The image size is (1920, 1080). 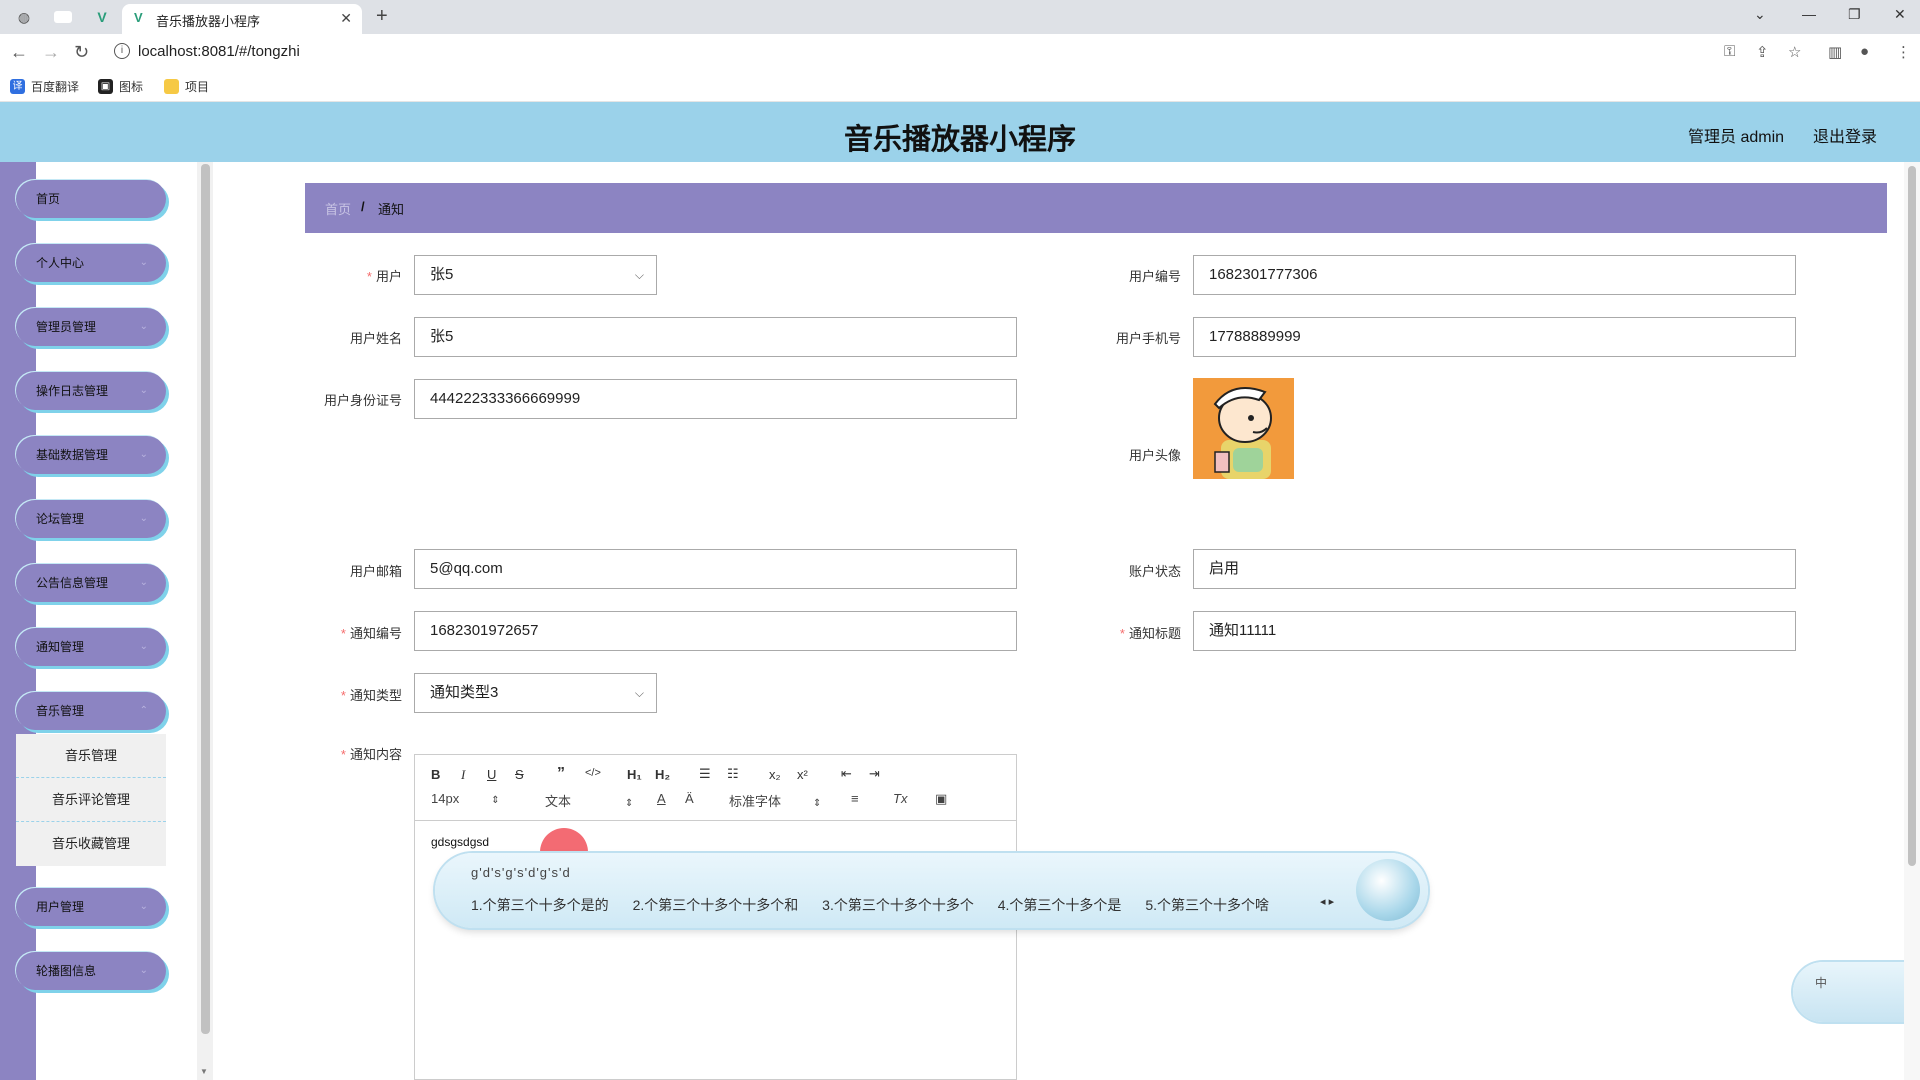 I want to click on restore-icon: ❐, so click(x=1854, y=14).